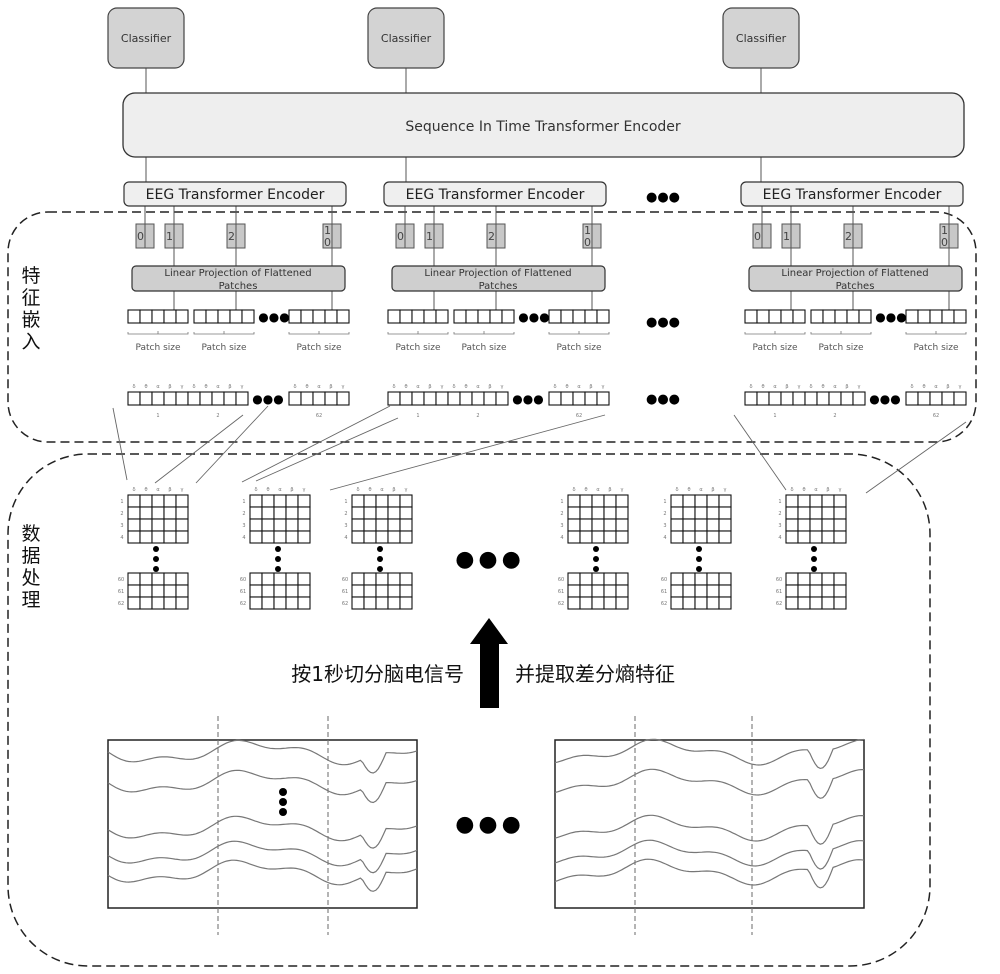 The width and height of the screenshot is (1000, 974). I want to click on eeg-encoder-label: EEG Transformer Encoder, so click(235, 195).